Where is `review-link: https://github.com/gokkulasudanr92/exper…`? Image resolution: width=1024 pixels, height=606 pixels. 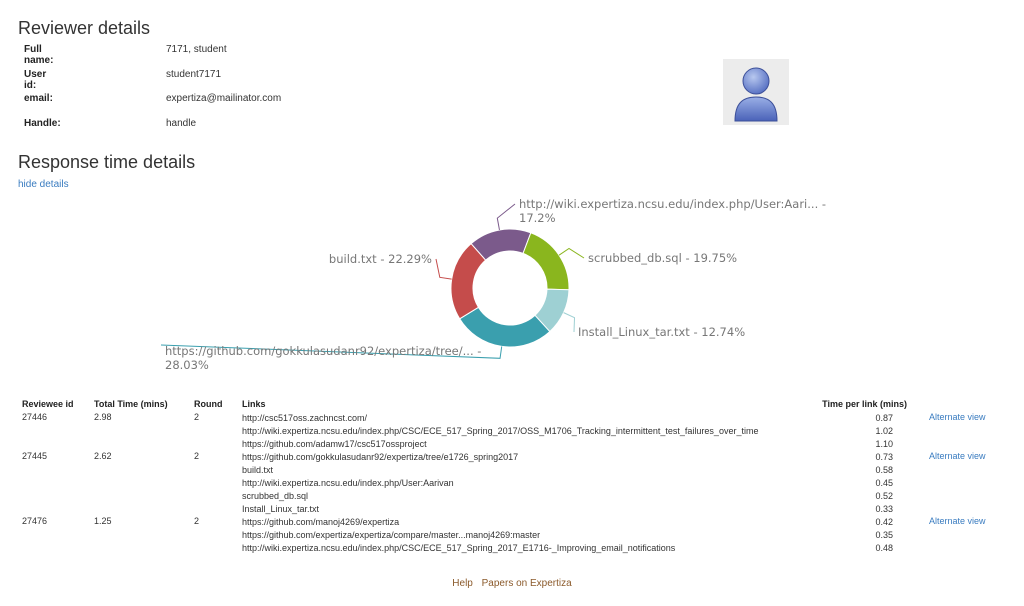 review-link: https://github.com/gokkulasudanr92/exper… is located at coordinates (510, 457).